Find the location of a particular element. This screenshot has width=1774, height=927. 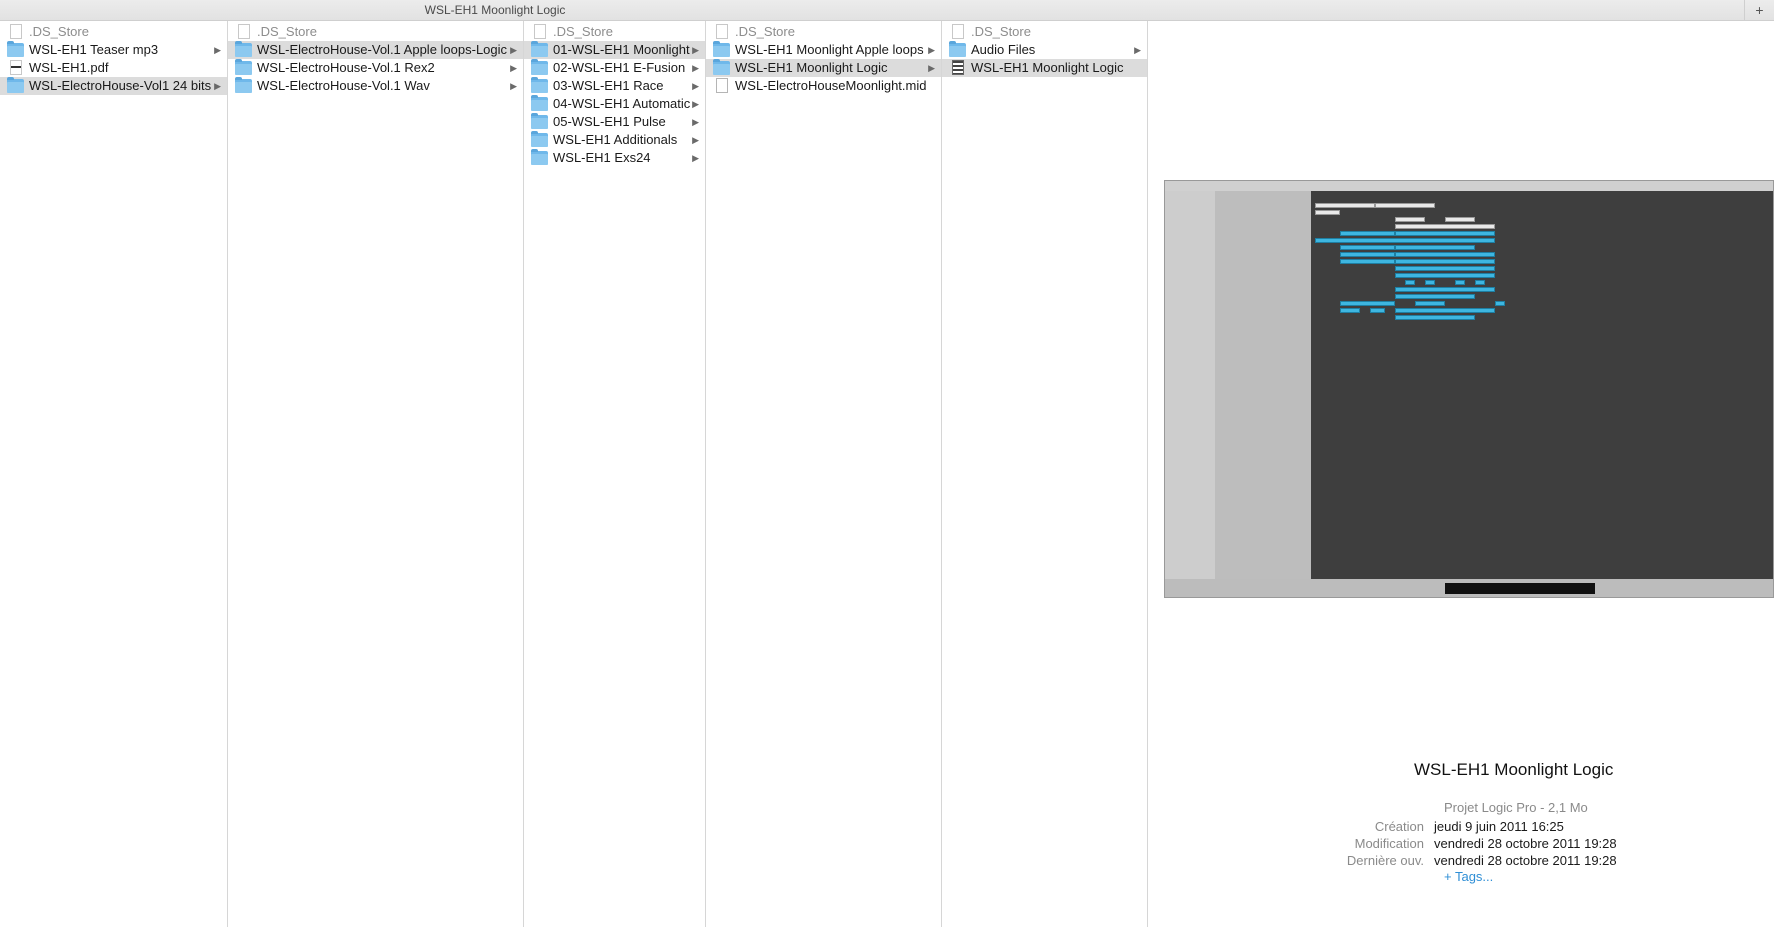

file-row-label: 05-WSL-EH1 Pulse is located at coordinates (609, 121).